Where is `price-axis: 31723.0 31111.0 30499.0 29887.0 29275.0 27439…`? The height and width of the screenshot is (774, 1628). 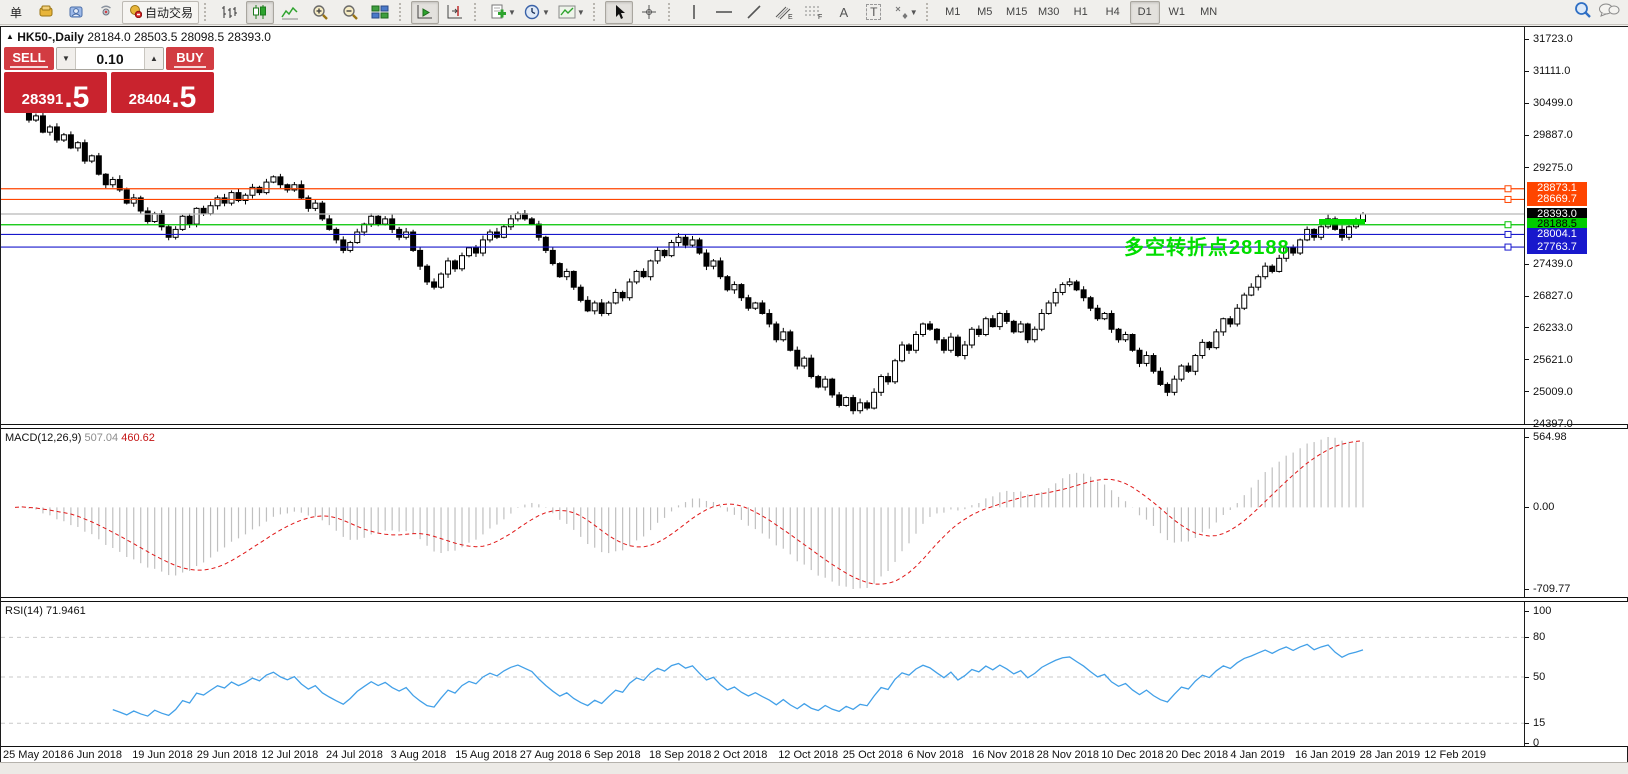 price-axis: 31723.0 31111.0 30499.0 29887.0 29275.0 27439… is located at coordinates (1576, 228).